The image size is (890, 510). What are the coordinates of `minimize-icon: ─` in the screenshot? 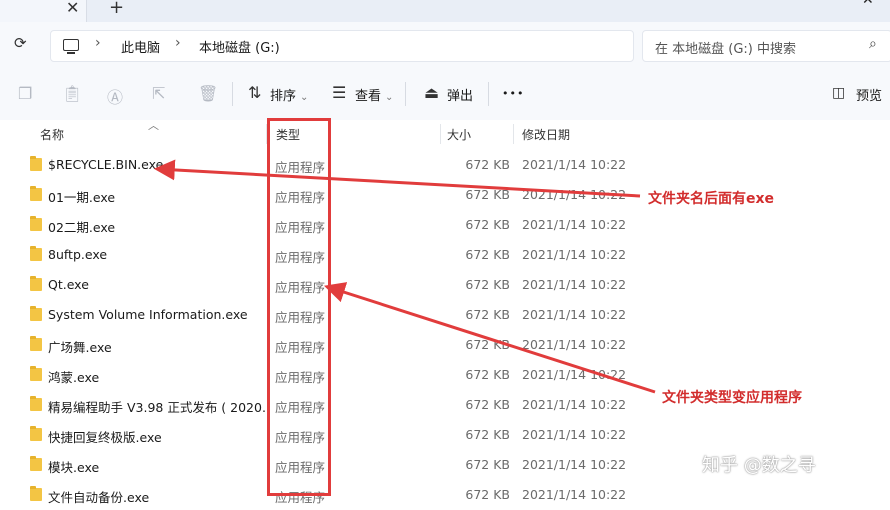 It's located at (828, 4).